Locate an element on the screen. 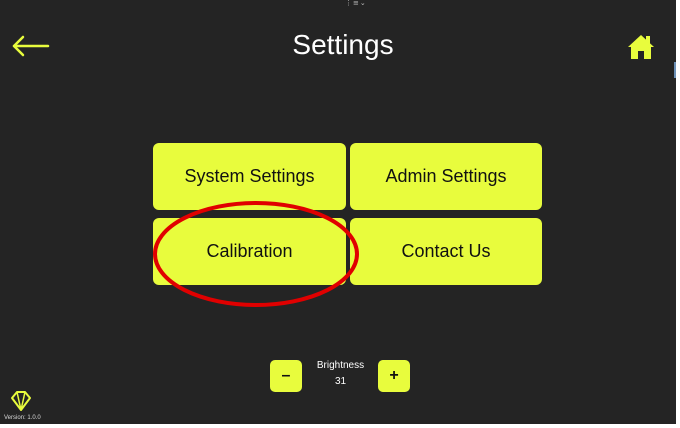  side-scroll-tab is located at coordinates (675, 70).